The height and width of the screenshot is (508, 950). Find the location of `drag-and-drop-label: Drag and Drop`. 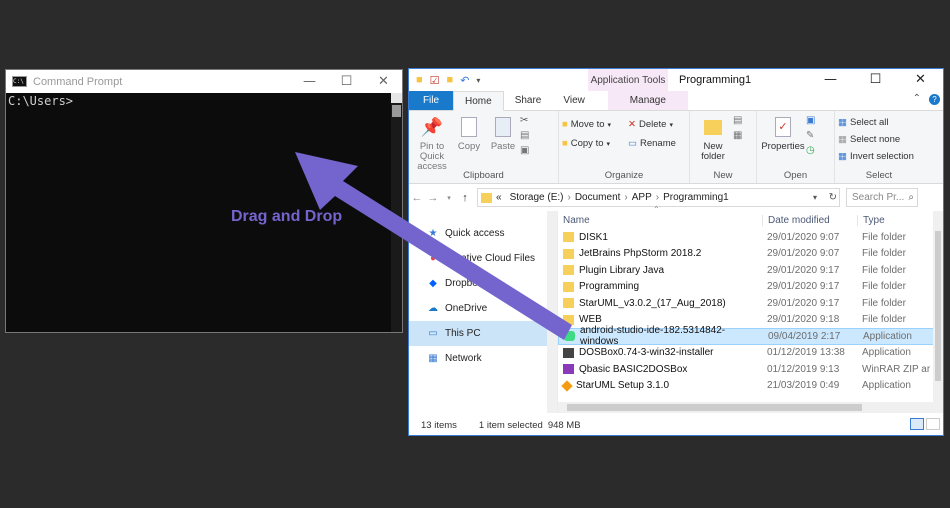

drag-and-drop-label: Drag and Drop is located at coordinates (287, 216).